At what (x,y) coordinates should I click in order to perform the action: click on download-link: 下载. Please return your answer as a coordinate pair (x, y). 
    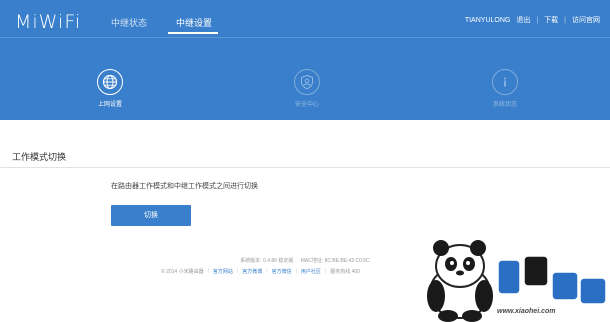
    Looking at the image, I should click on (551, 20).